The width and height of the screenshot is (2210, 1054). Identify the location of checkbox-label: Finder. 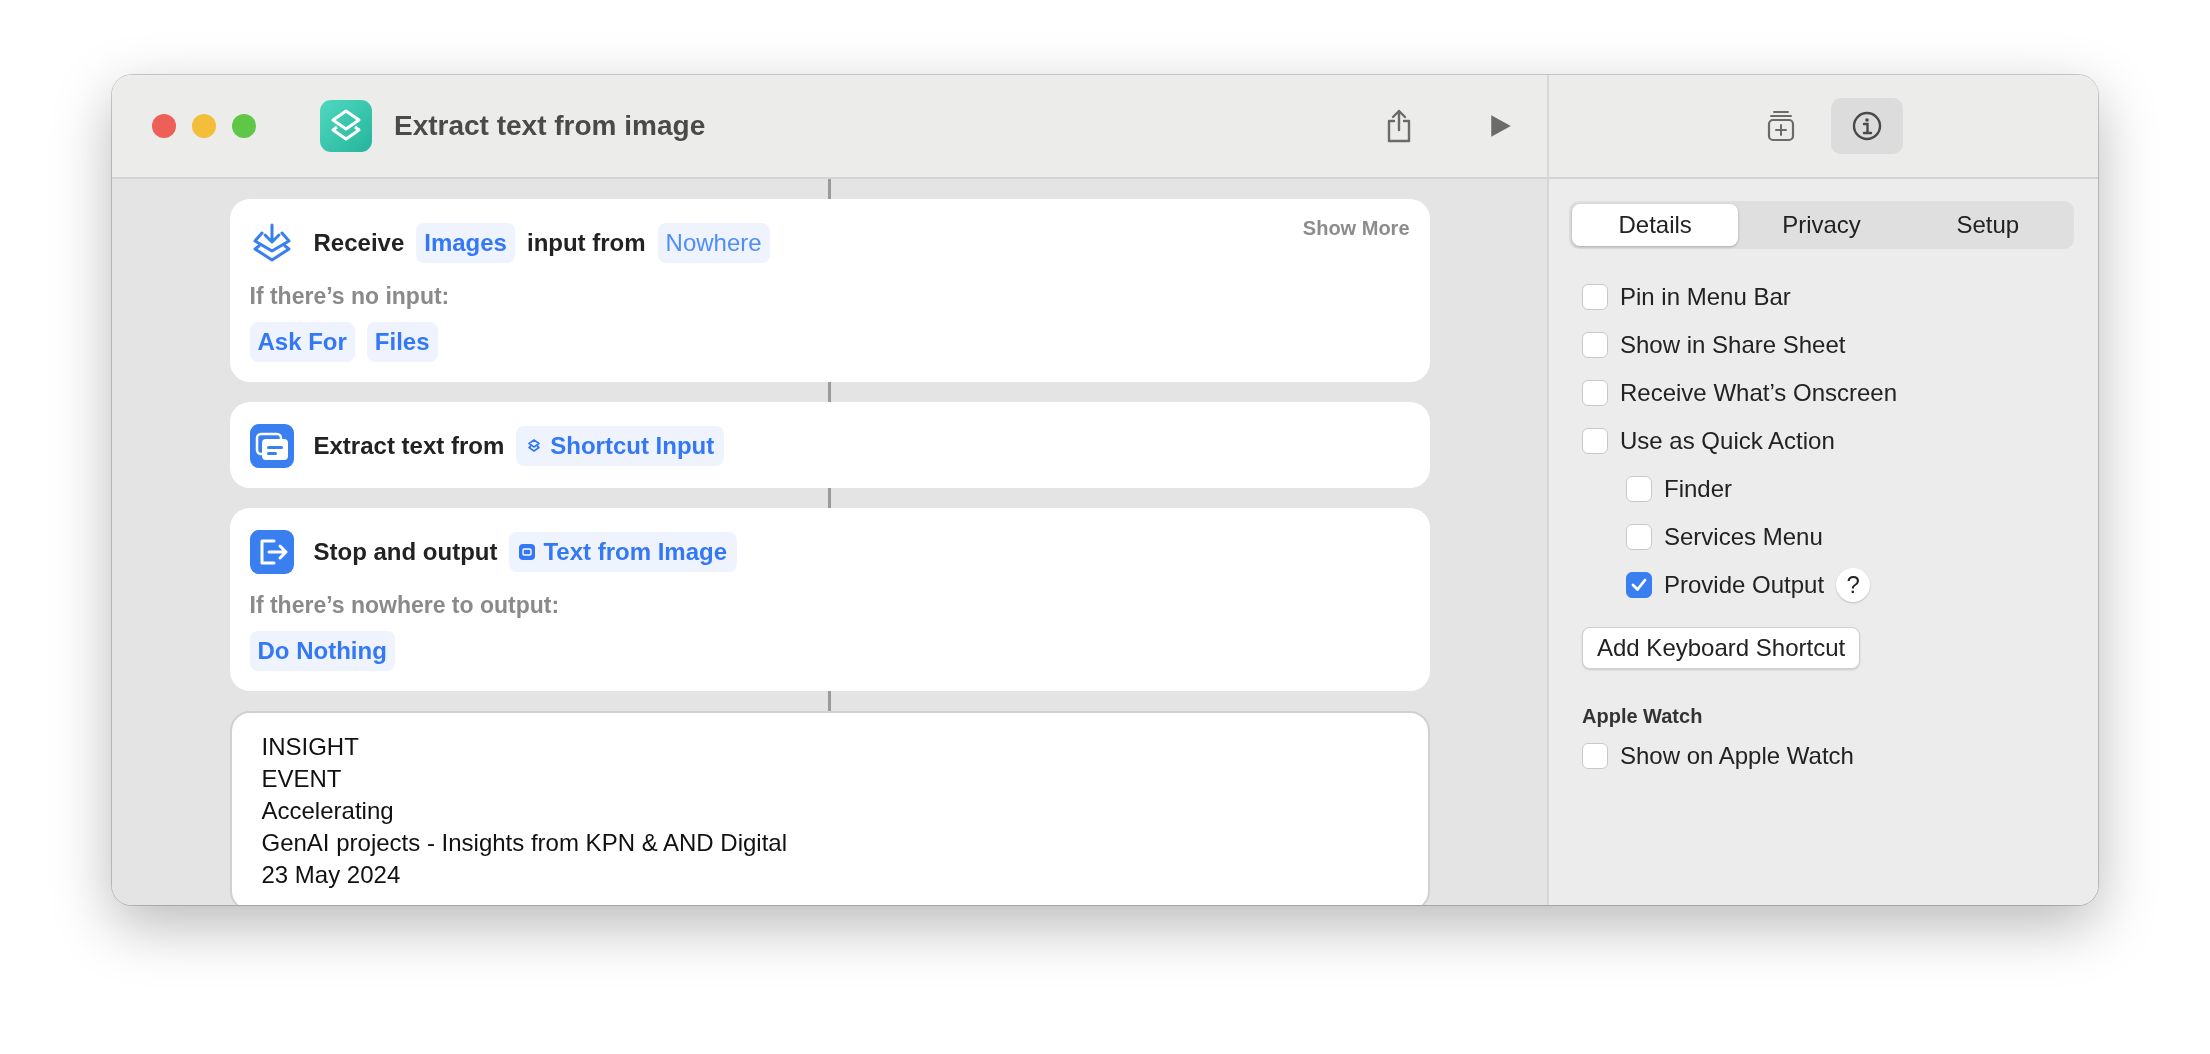
(1698, 489).